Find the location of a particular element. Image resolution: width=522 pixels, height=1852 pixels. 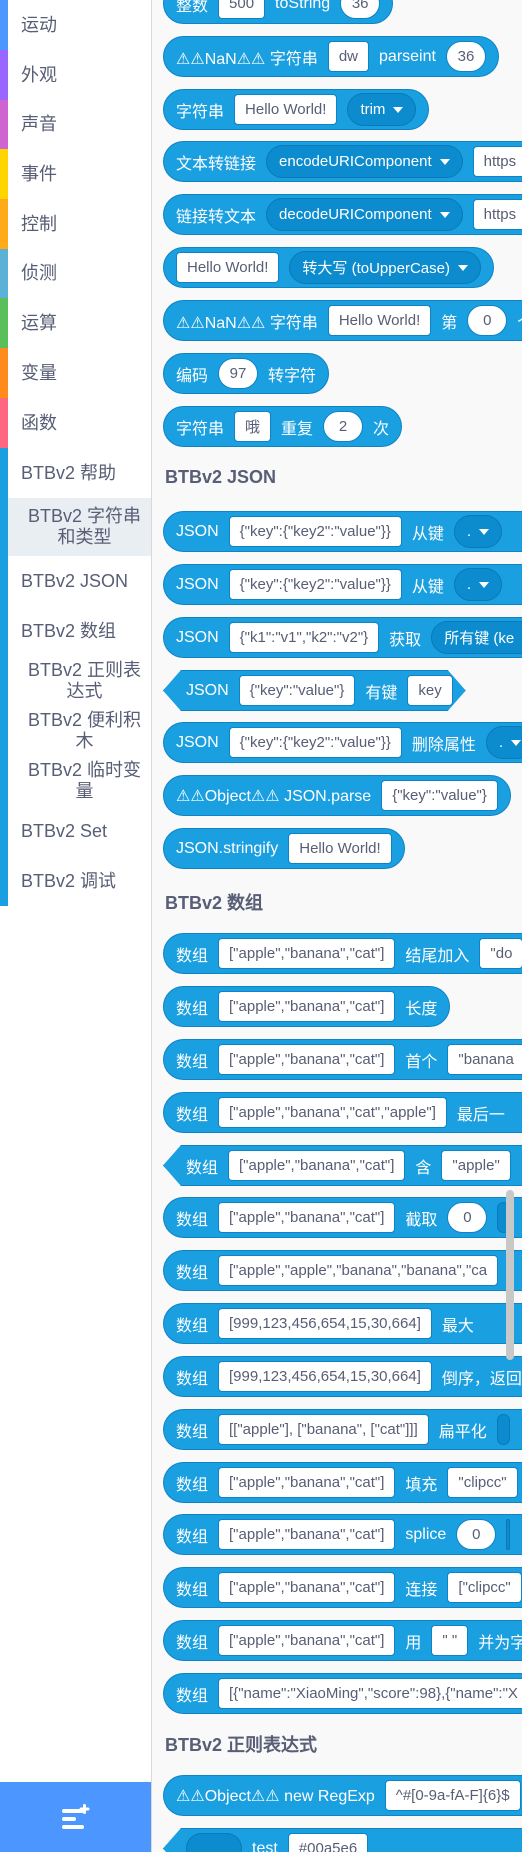

text-input-slot: "do is located at coordinates (500, 953).